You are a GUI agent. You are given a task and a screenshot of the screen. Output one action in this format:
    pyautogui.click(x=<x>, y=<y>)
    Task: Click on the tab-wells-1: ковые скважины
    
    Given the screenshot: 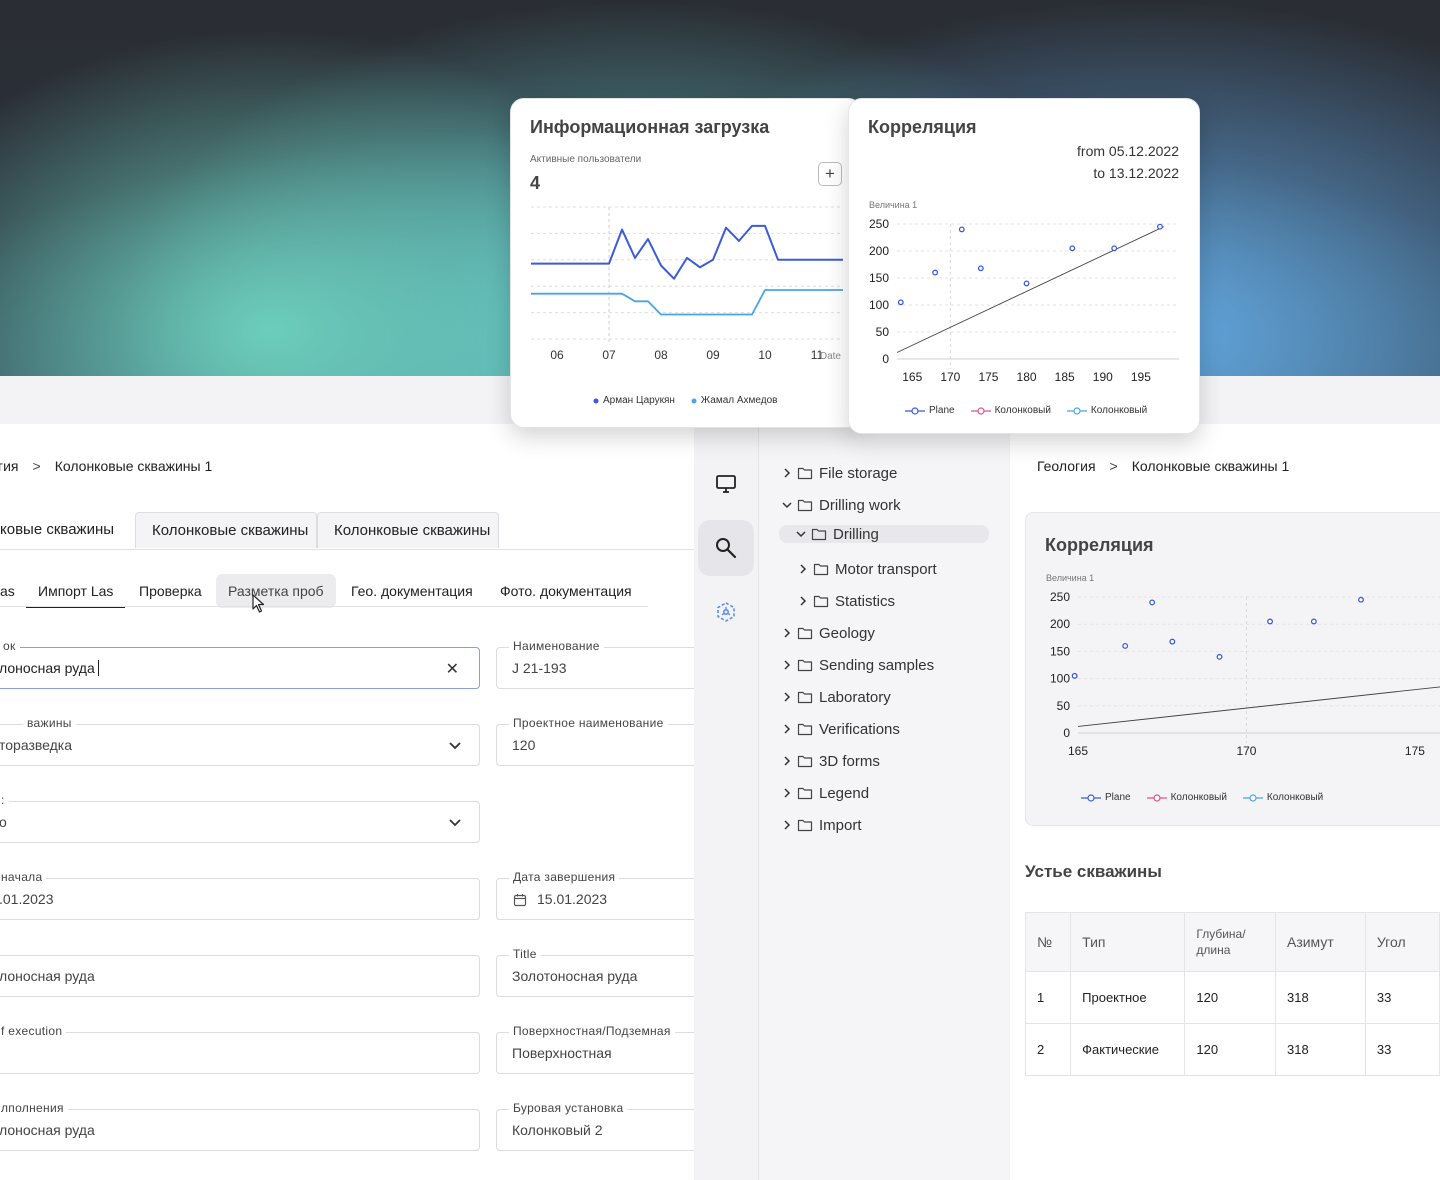 What is the action you would take?
    pyautogui.click(x=65, y=530)
    